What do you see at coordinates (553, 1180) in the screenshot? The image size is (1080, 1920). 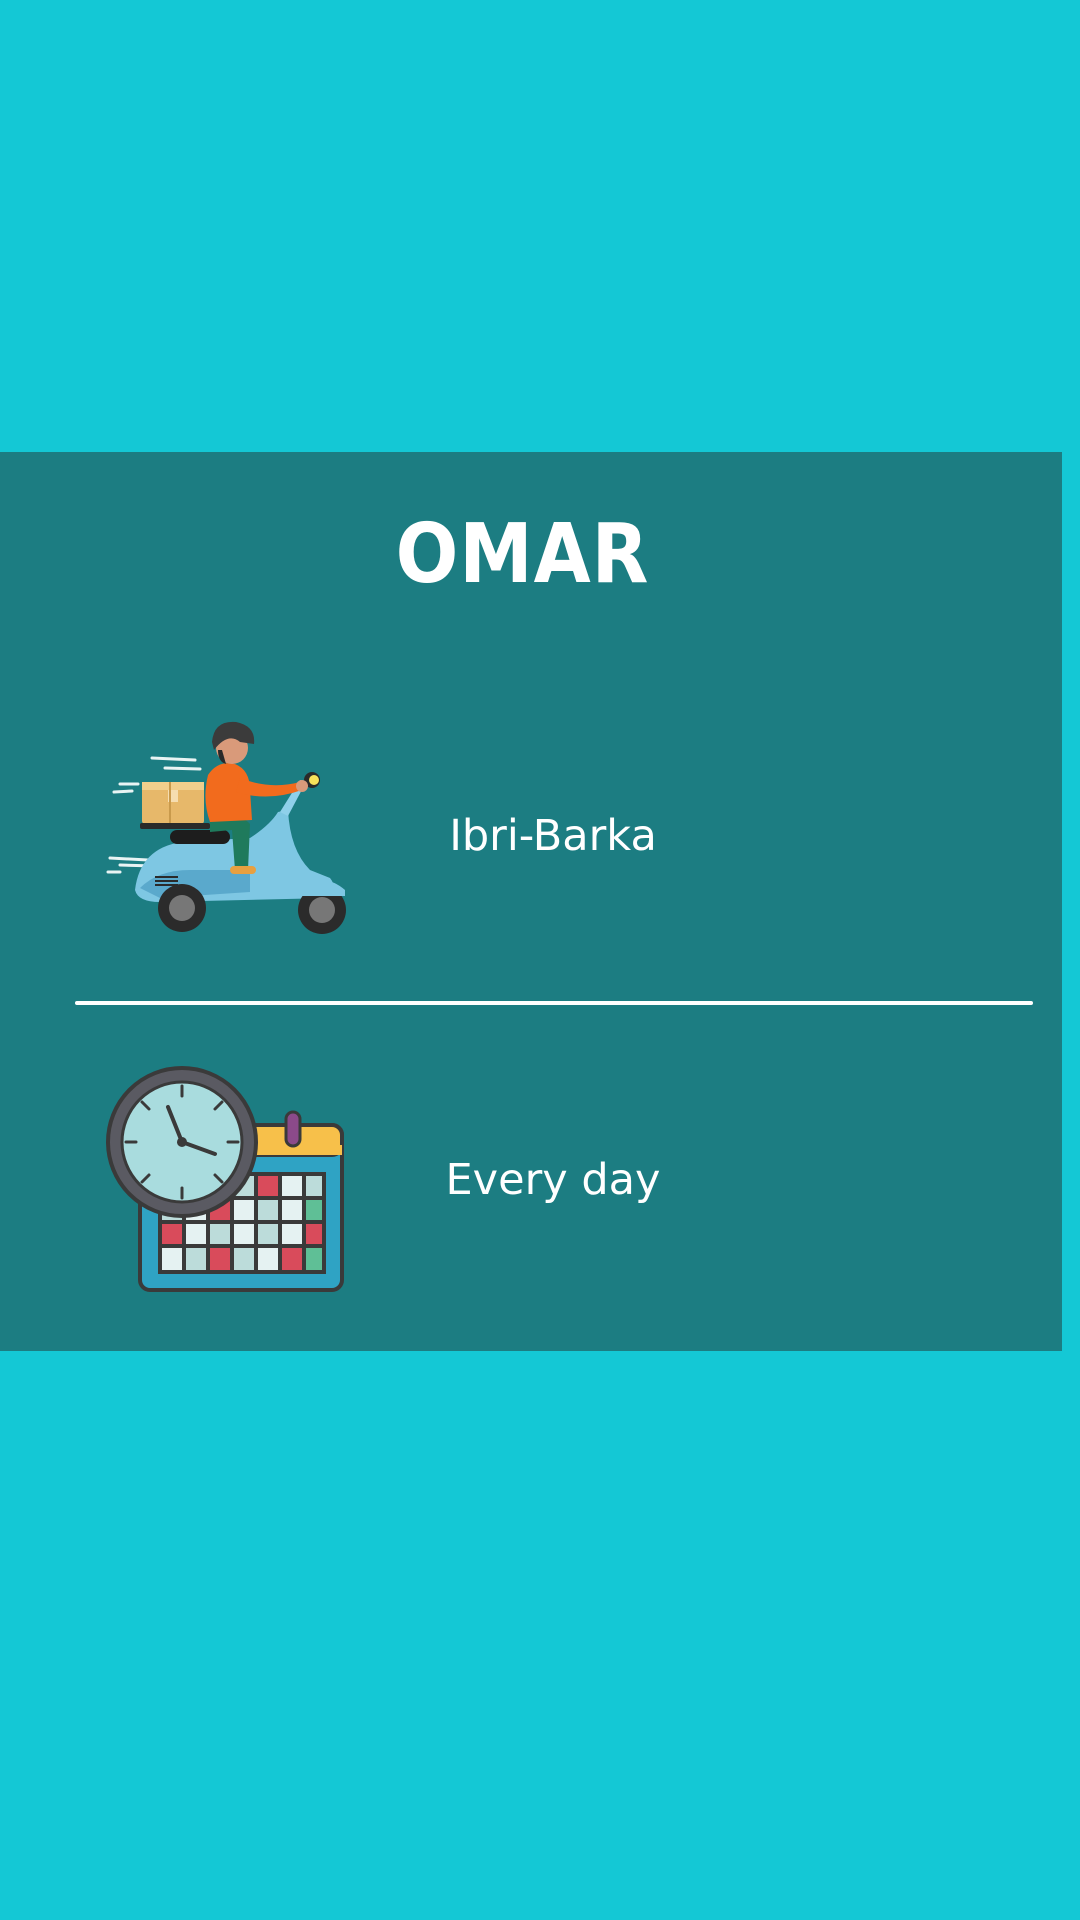 I see `schedule-label: Every day` at bounding box center [553, 1180].